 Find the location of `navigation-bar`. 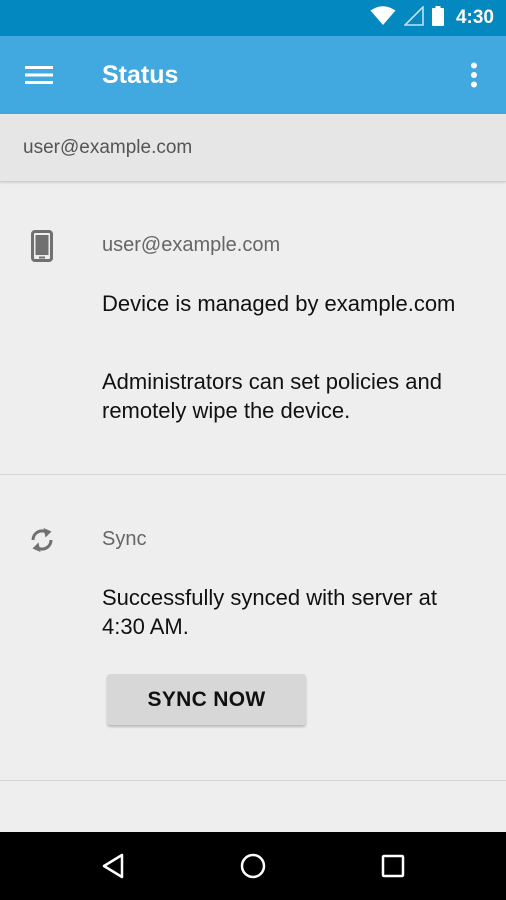

navigation-bar is located at coordinates (253, 866).